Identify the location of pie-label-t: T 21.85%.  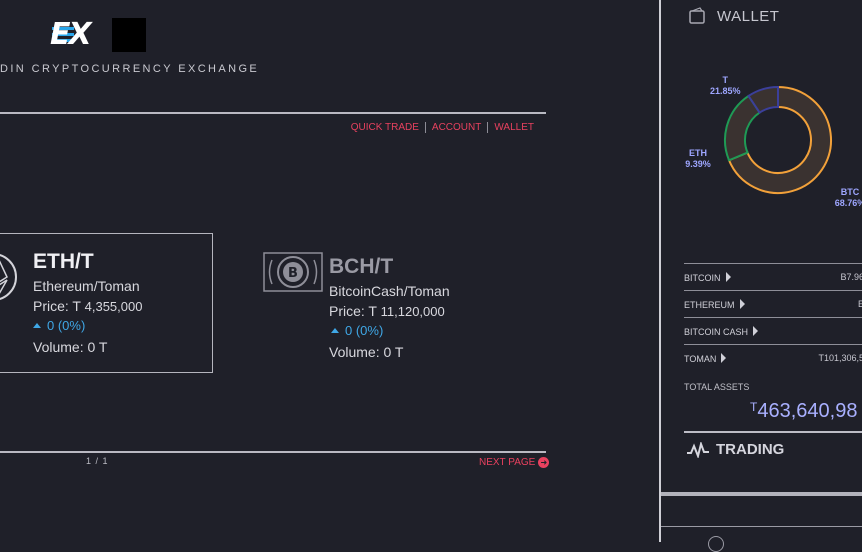
(725, 86).